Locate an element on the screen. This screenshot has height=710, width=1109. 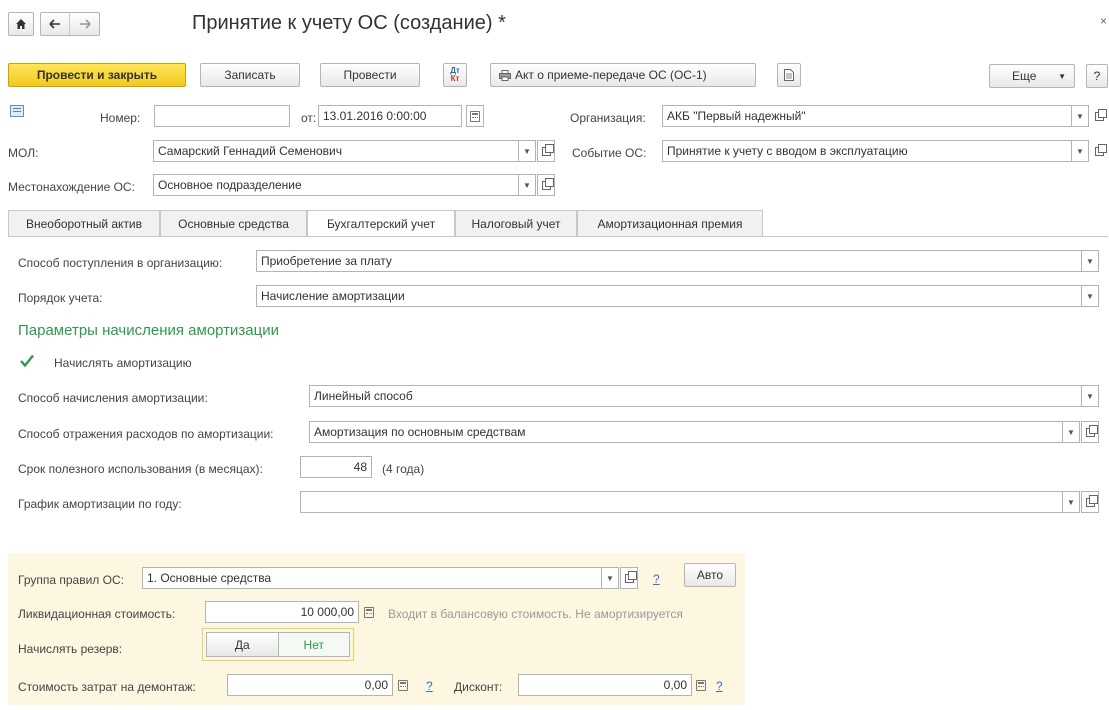
date-field: 13.01.2016 0:00:00 is located at coordinates (390, 116).